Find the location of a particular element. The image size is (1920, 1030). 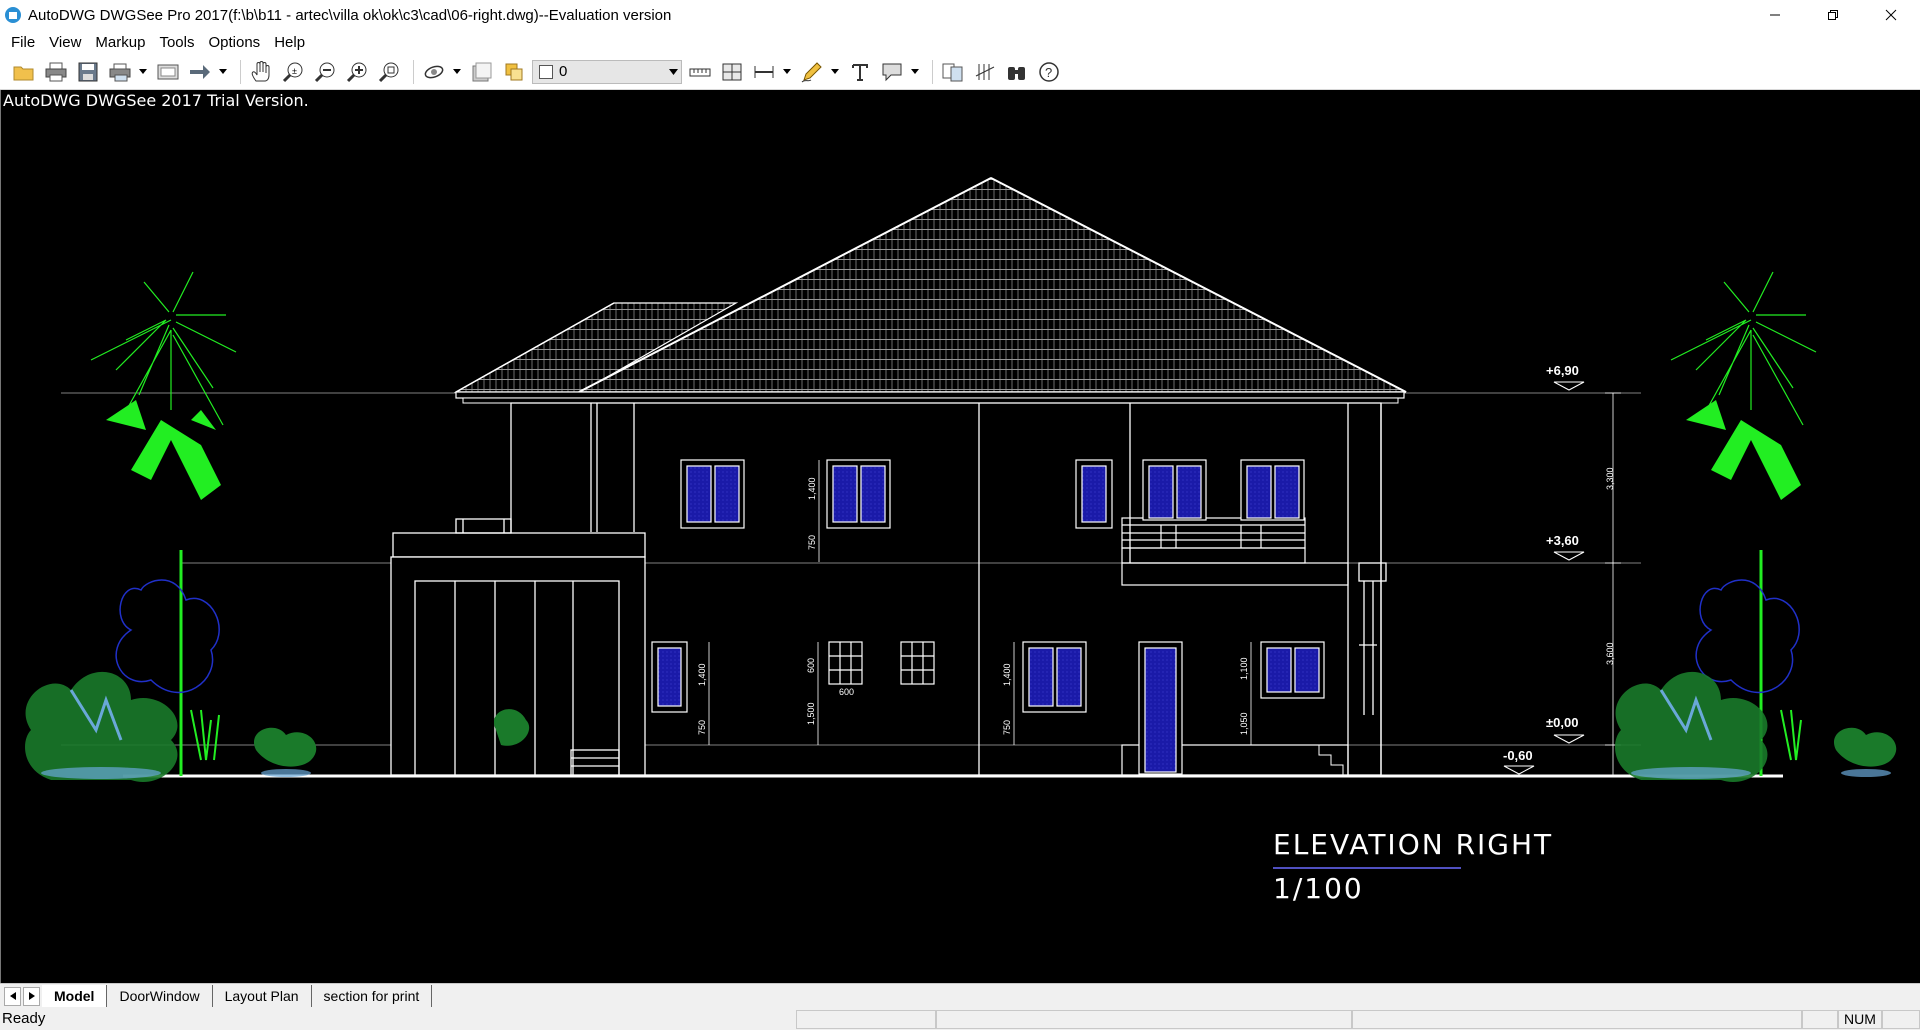

chevron-right-icon is located at coordinates (31, 996).